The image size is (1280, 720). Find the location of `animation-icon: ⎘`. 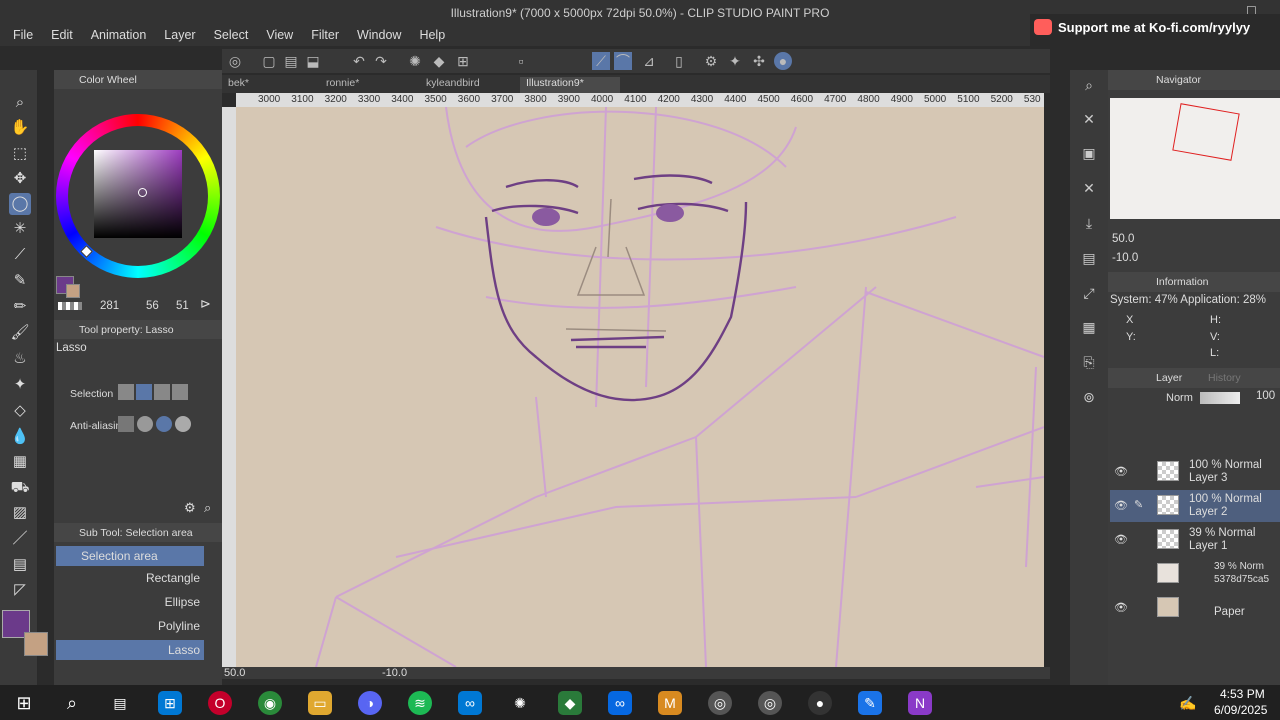

animation-icon: ⎘ is located at coordinates (1089, 362).